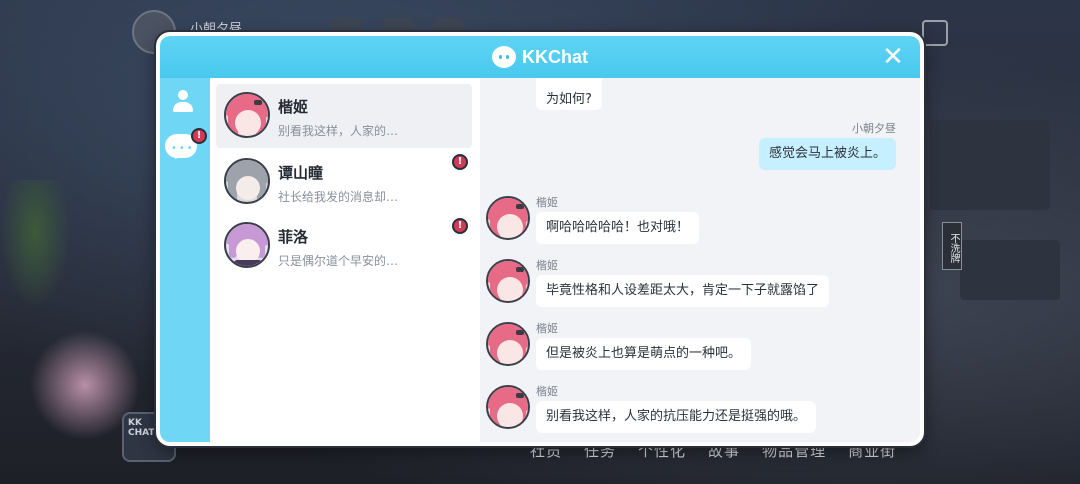 The image size is (1080, 484). I want to click on message-sender: 小朝夕昼, so click(874, 128).